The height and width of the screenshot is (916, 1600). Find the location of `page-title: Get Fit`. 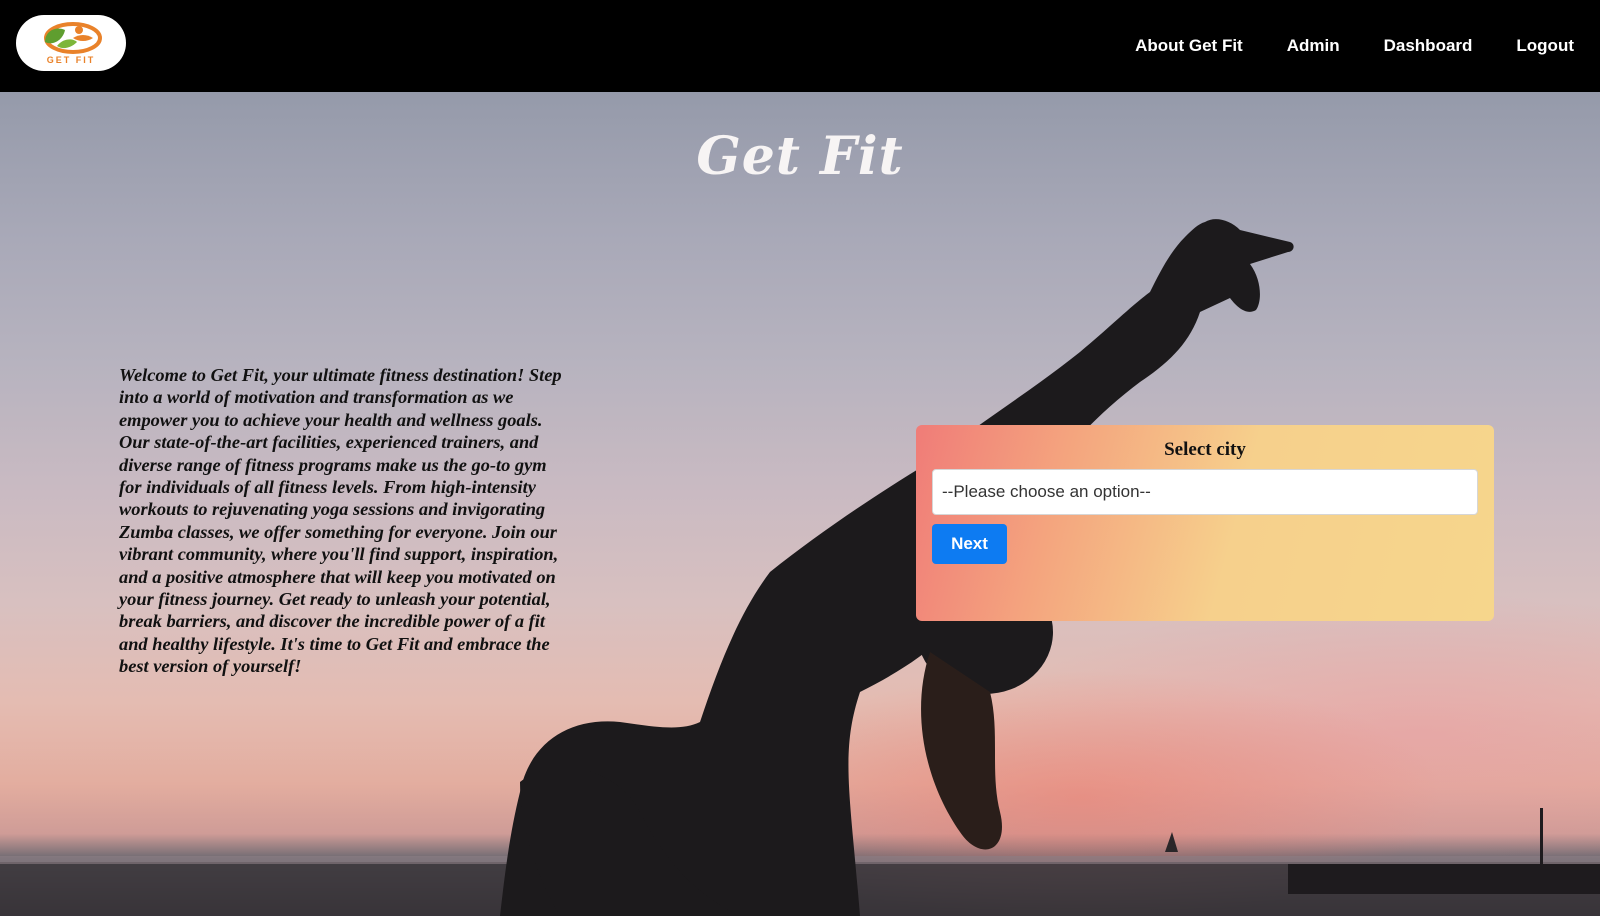

page-title: Get Fit is located at coordinates (800, 156).